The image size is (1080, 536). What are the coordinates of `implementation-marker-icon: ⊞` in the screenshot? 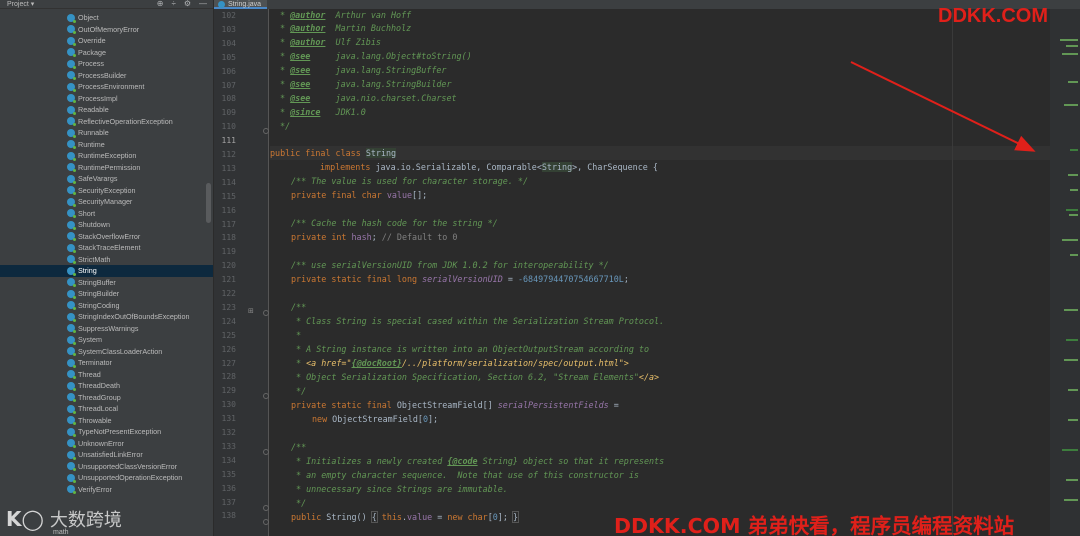 It's located at (251, 311).